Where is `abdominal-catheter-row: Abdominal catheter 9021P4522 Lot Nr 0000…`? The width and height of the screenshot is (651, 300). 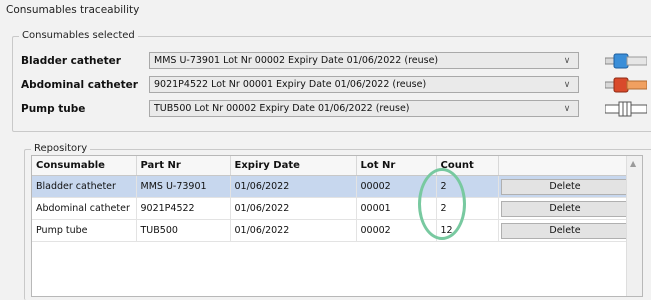 abdominal-catheter-row: Abdominal catheter 9021P4522 Lot Nr 0000… is located at coordinates (334, 84).